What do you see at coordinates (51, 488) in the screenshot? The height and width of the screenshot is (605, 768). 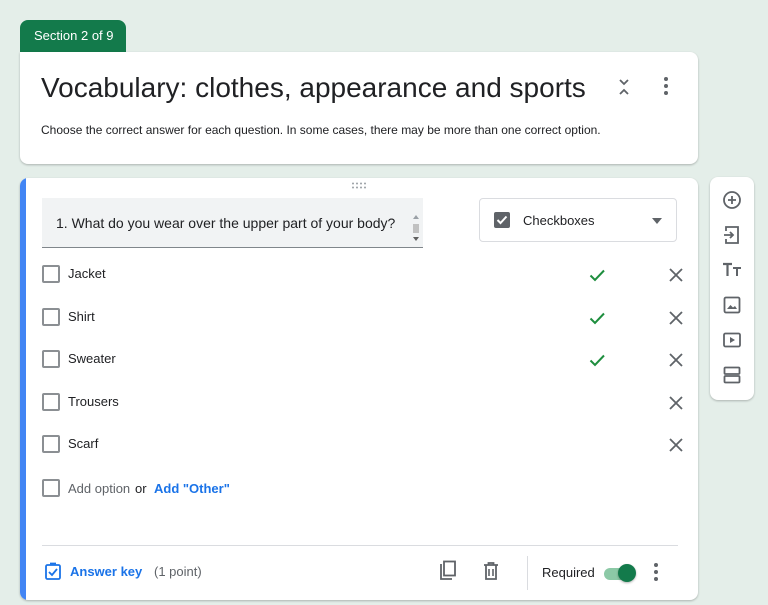 I see `add-option-checkbox` at bounding box center [51, 488].